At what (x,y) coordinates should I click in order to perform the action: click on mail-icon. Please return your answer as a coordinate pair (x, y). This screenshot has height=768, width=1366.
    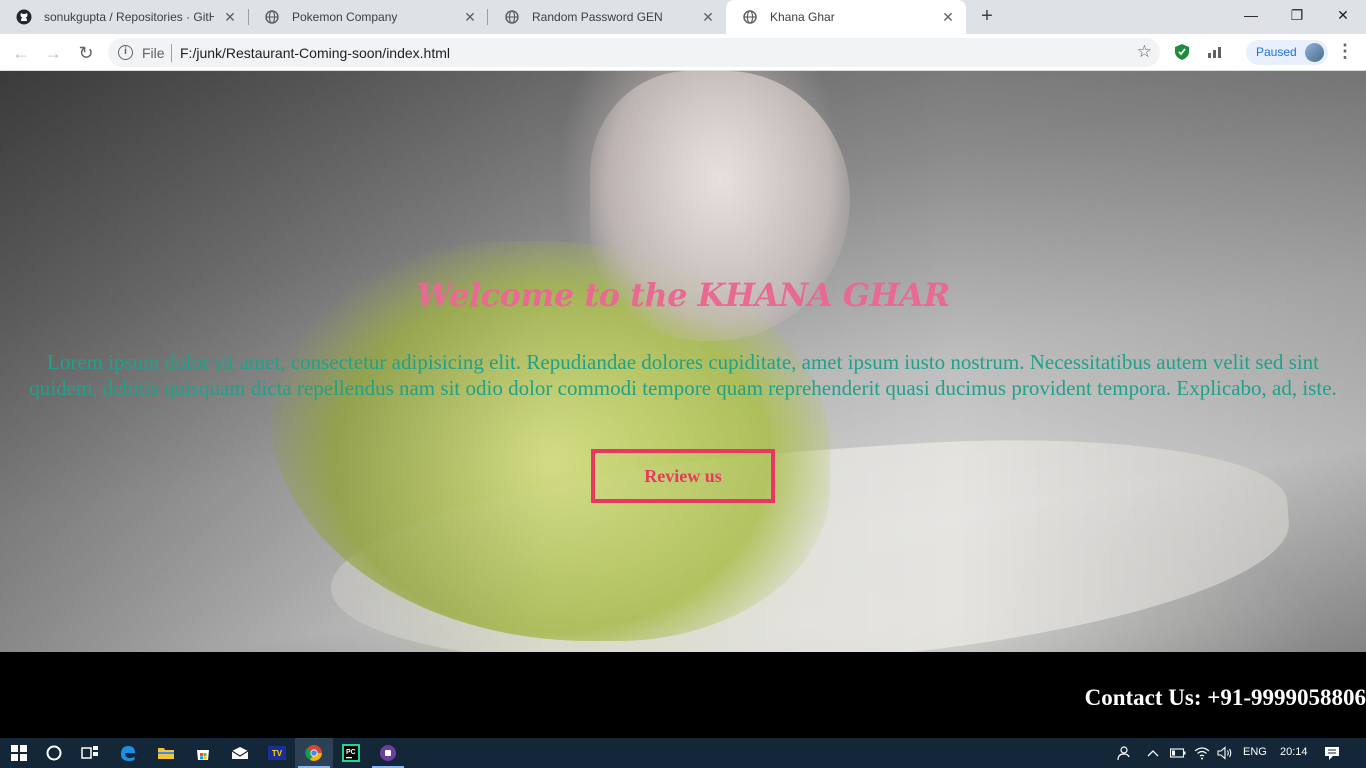
    Looking at the image, I should click on (240, 753).